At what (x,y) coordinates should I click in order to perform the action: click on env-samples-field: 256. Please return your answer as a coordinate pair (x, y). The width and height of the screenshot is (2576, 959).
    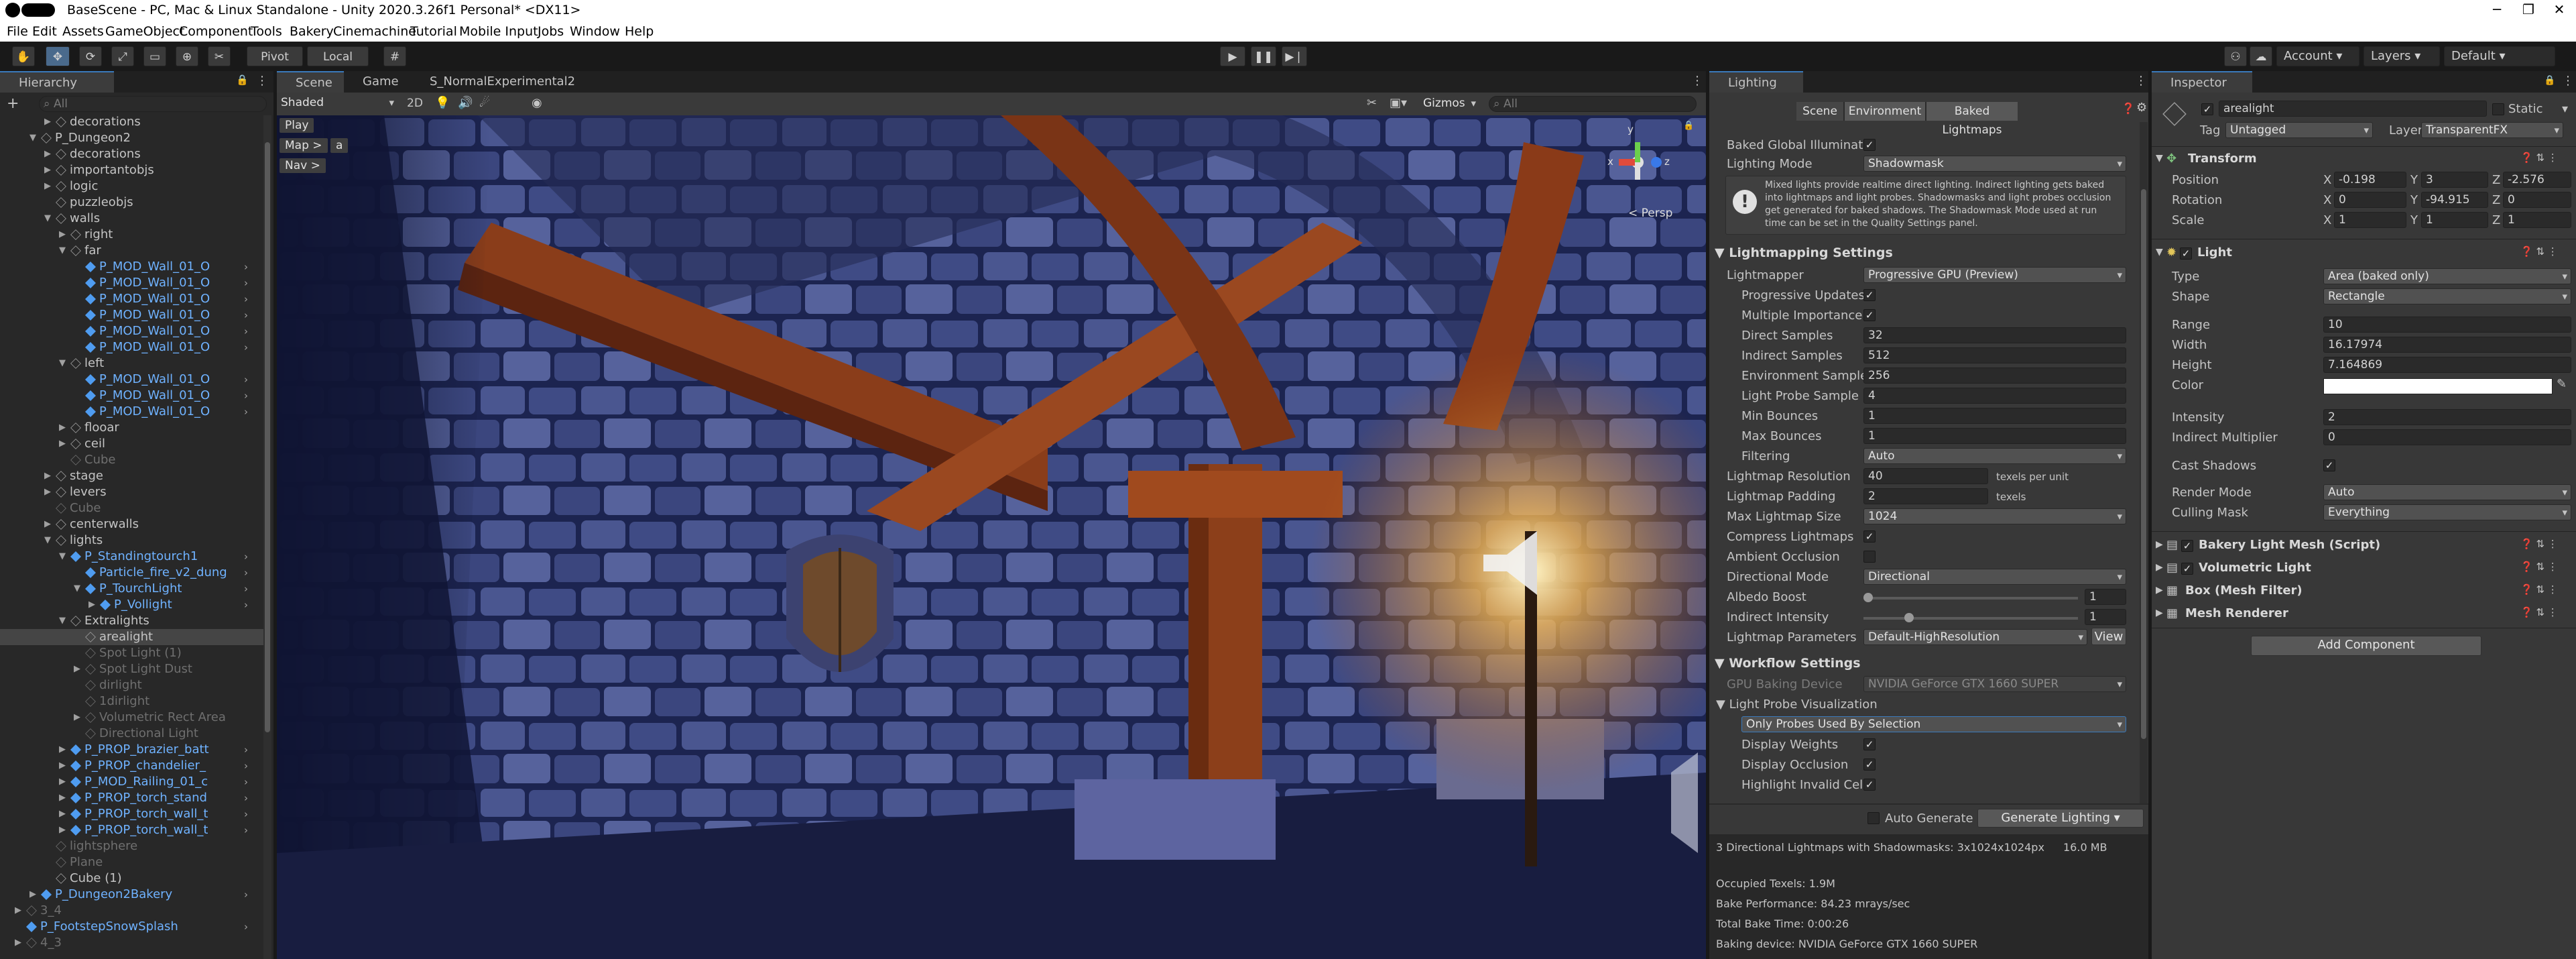
    Looking at the image, I should click on (1995, 376).